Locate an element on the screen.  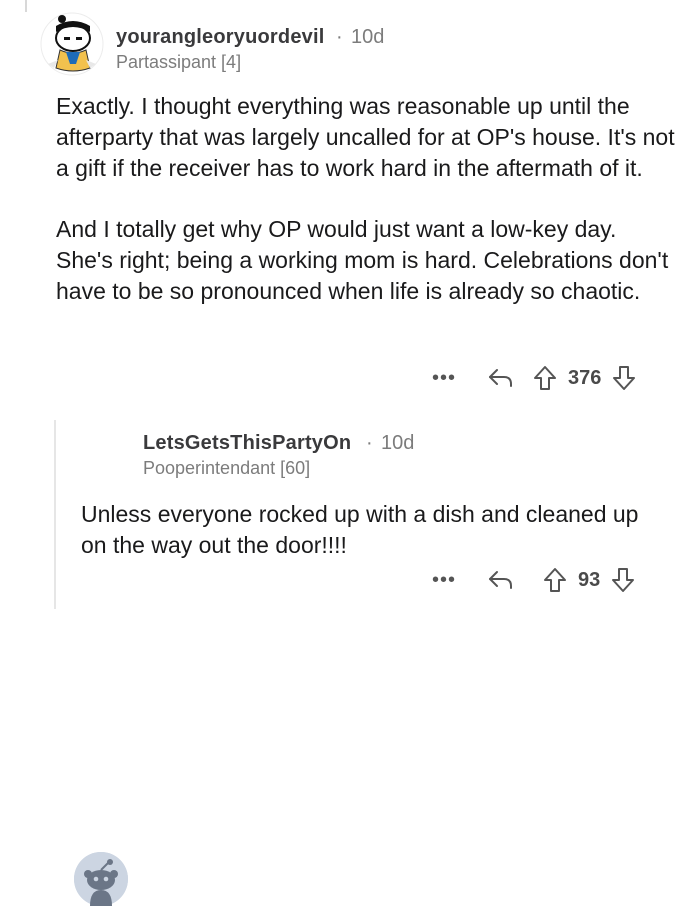
snoo-character-icon is located at coordinates (72, 44).